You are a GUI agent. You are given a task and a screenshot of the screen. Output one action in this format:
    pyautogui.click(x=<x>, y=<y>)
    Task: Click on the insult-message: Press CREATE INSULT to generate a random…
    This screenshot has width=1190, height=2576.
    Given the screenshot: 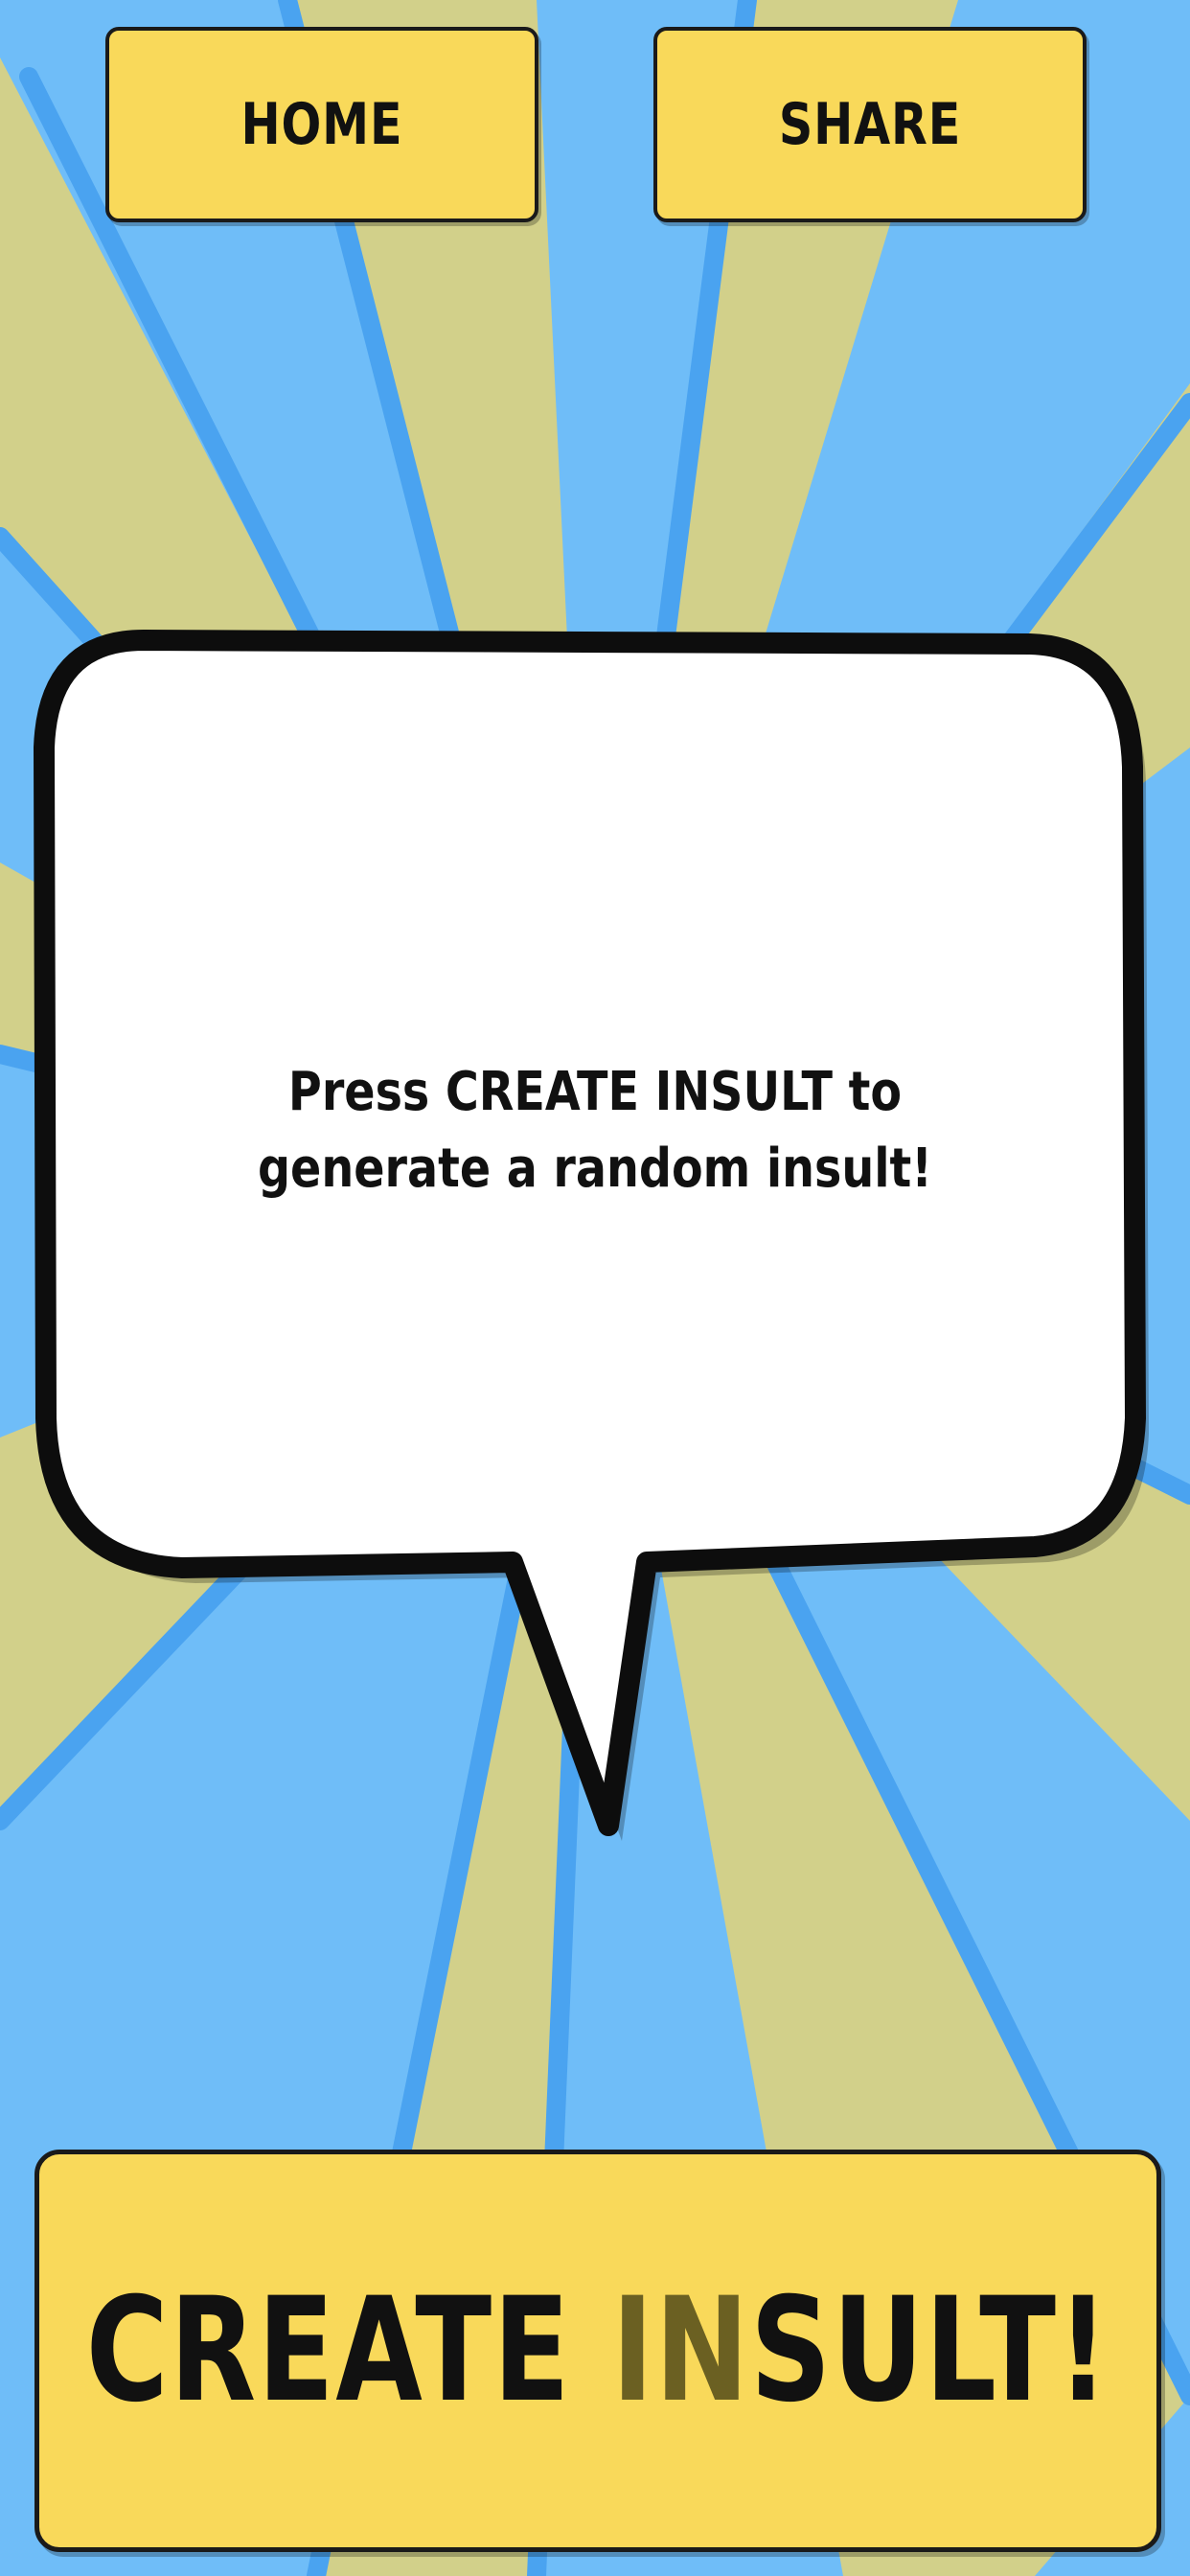 What is the action you would take?
    pyautogui.click(x=595, y=1130)
    